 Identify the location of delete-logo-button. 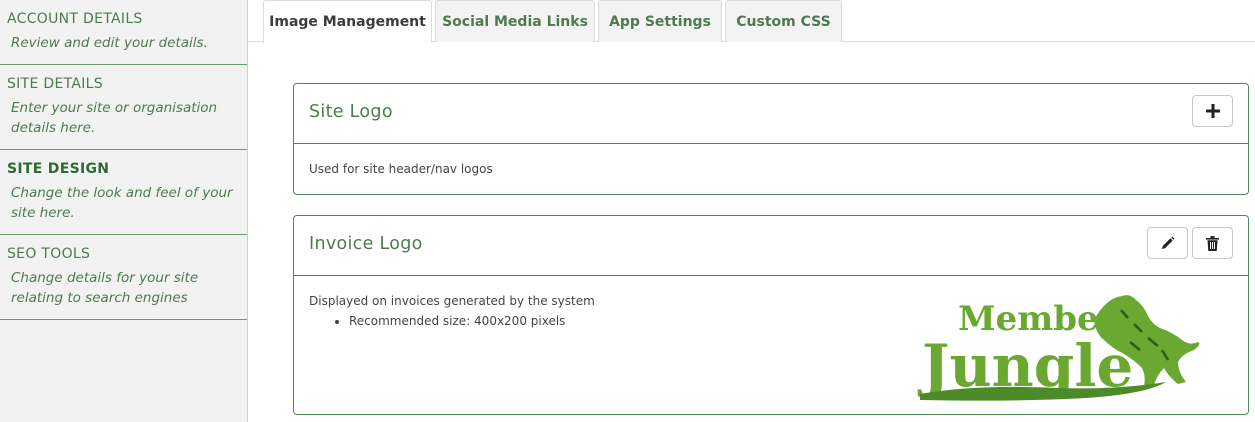
(1212, 243).